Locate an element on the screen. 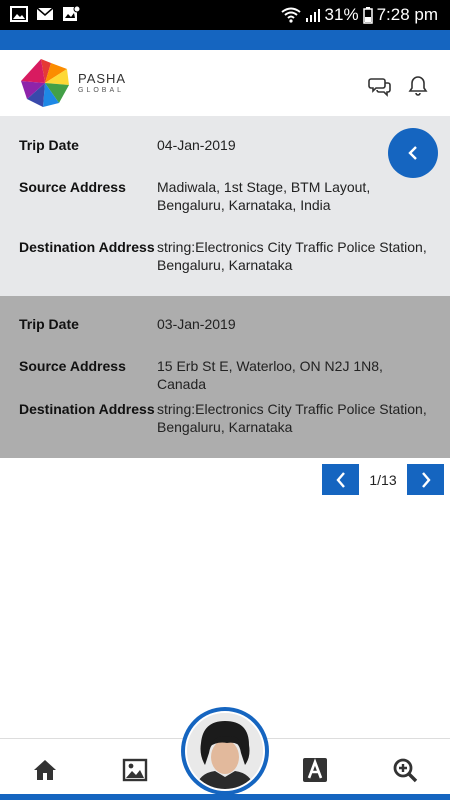  profile-avatar-button is located at coordinates (225, 751).